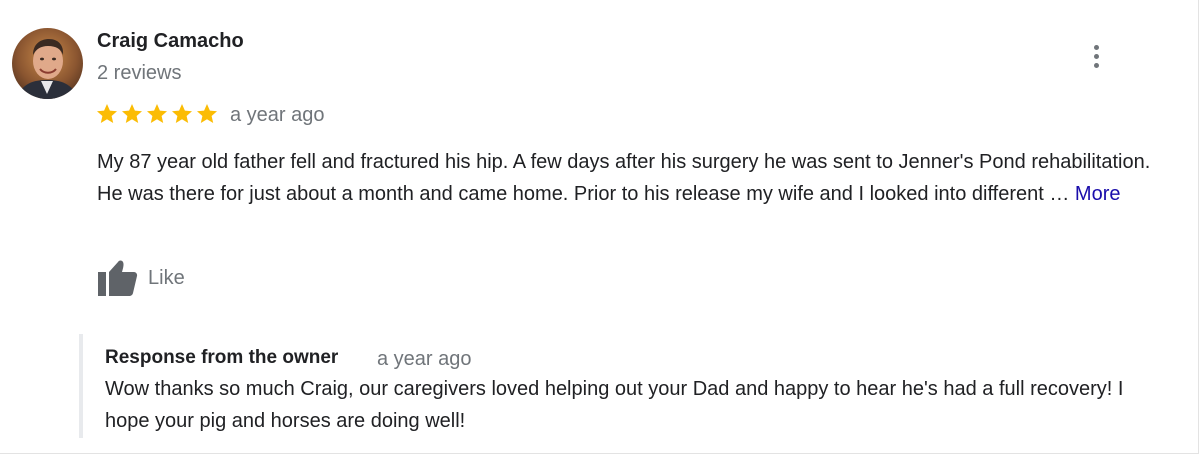 The width and height of the screenshot is (1200, 455). What do you see at coordinates (277, 115) in the screenshot?
I see `review-time: a year ago` at bounding box center [277, 115].